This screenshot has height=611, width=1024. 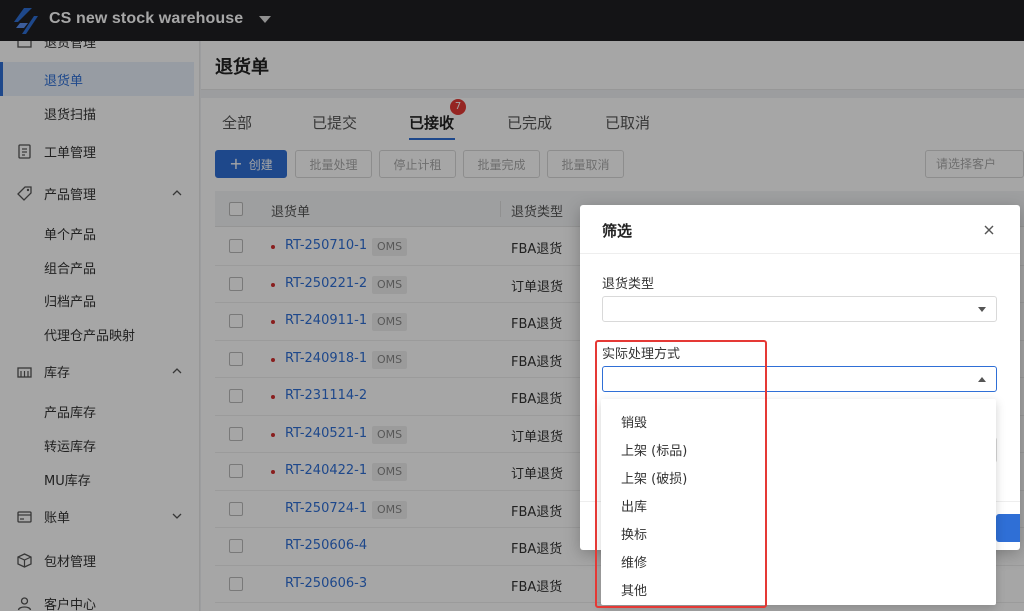 I want to click on dialog-divider, so click(x=800, y=253).